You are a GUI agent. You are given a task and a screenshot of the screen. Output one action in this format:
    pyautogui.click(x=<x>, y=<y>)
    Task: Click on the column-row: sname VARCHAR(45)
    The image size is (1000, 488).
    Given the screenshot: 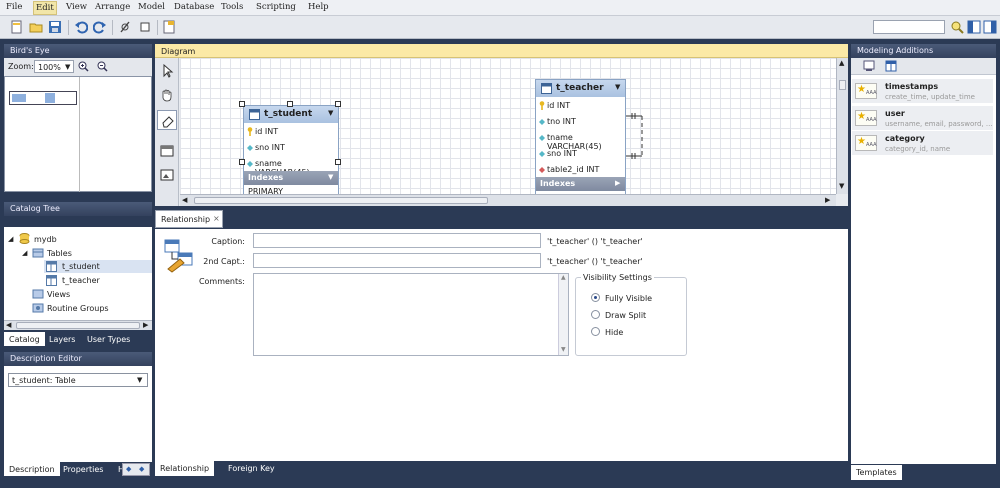 What is the action you would take?
    pyautogui.click(x=291, y=166)
    